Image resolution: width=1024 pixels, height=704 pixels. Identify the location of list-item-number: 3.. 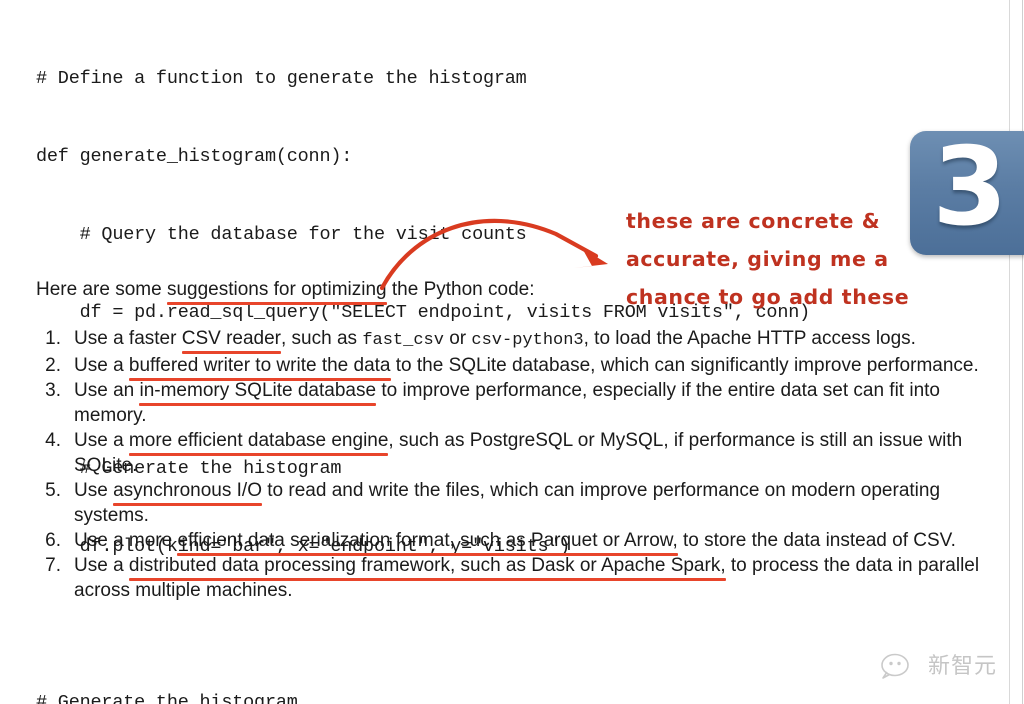
(53, 390).